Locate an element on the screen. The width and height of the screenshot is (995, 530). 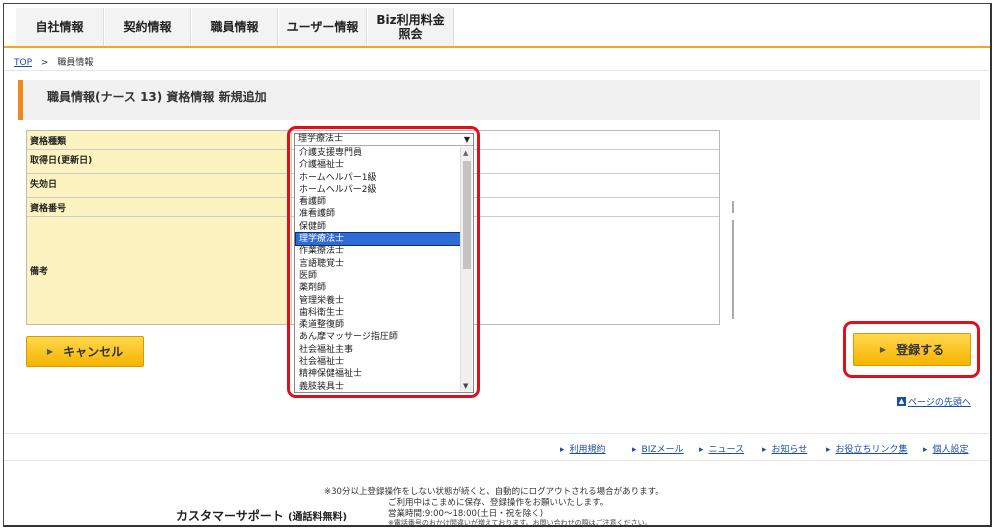
label-expiry-date: 失効日 is located at coordinates (159, 185).